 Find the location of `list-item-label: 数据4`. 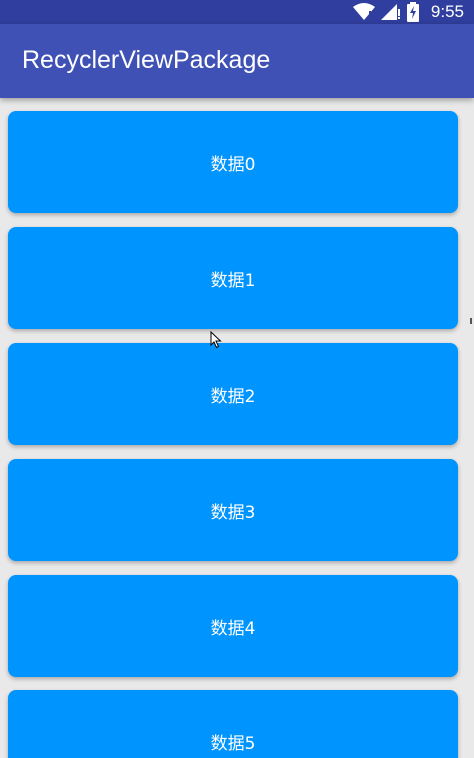

list-item-label: 数据4 is located at coordinates (233, 628).